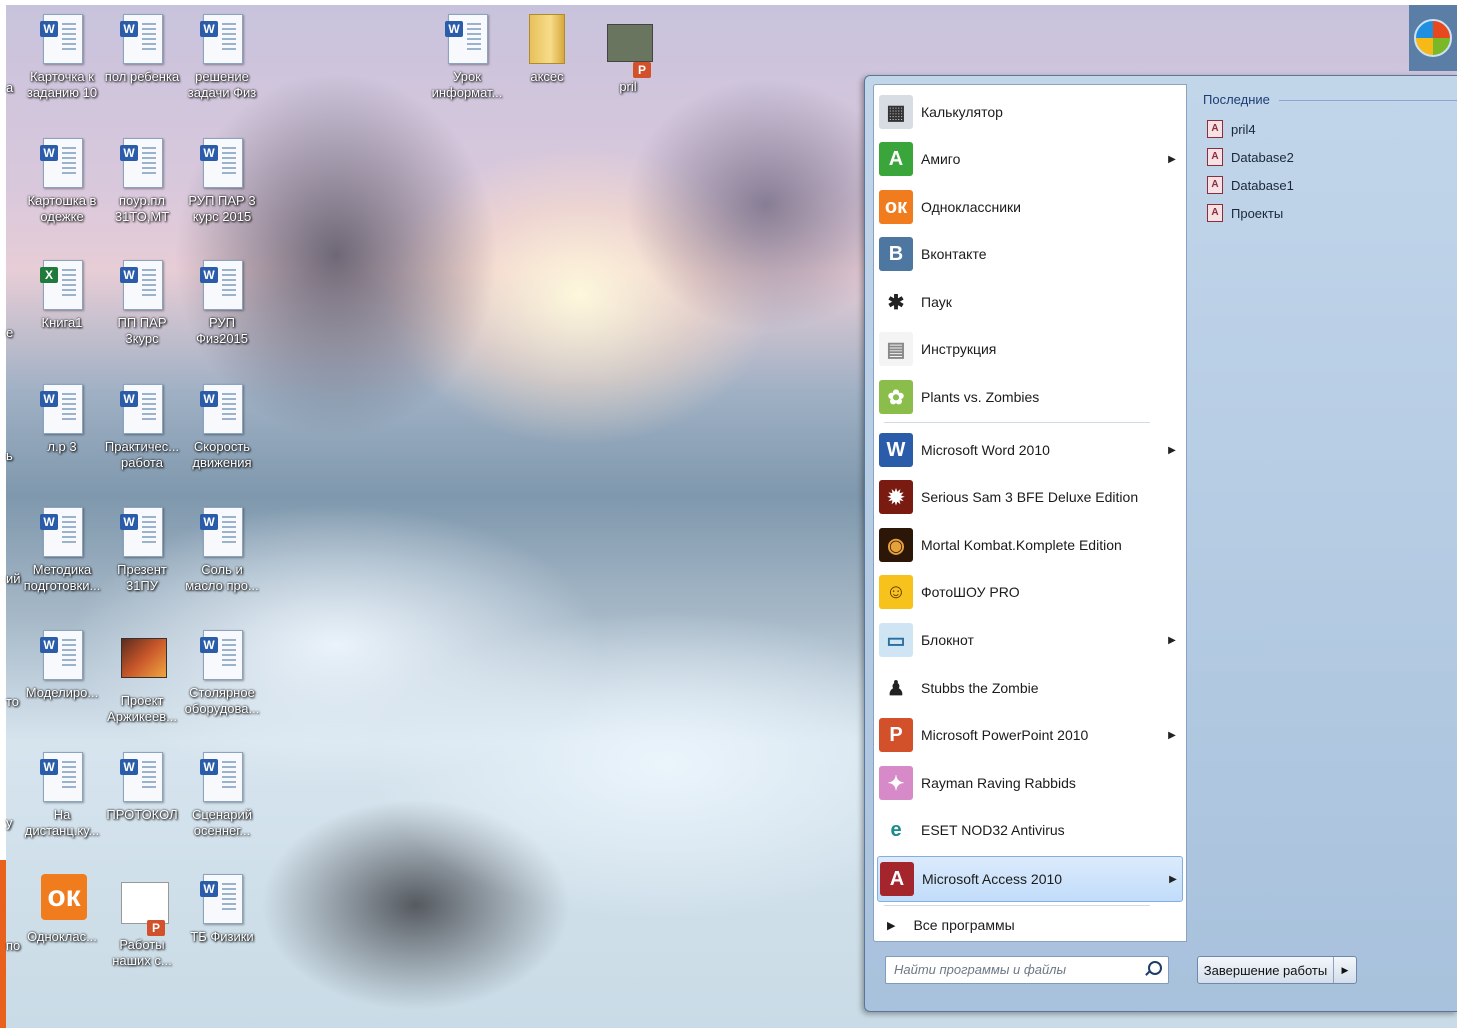 This screenshot has width=1457, height=1028. I want to click on program-item: e ESET NOD32 Antivirus, so click(1029, 830).